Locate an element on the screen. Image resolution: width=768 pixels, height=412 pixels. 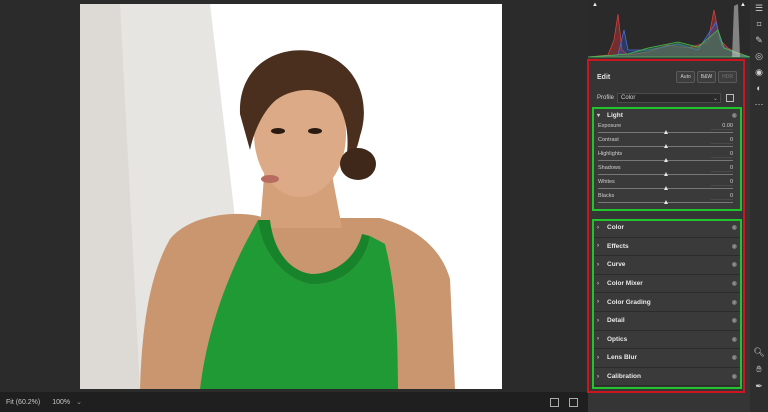
zoom-dropdown-icon: ⌄ is located at coordinates (79, 402).